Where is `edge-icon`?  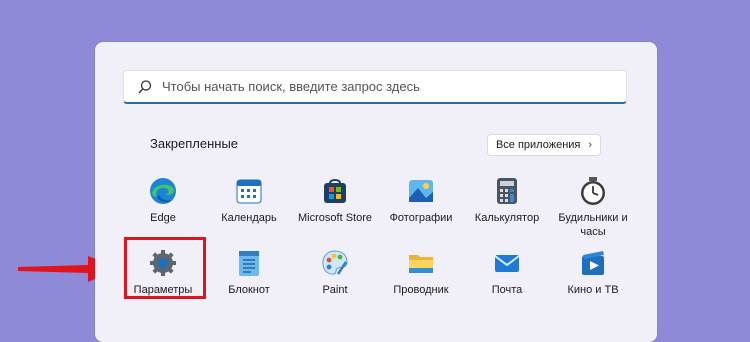 edge-icon is located at coordinates (163, 191).